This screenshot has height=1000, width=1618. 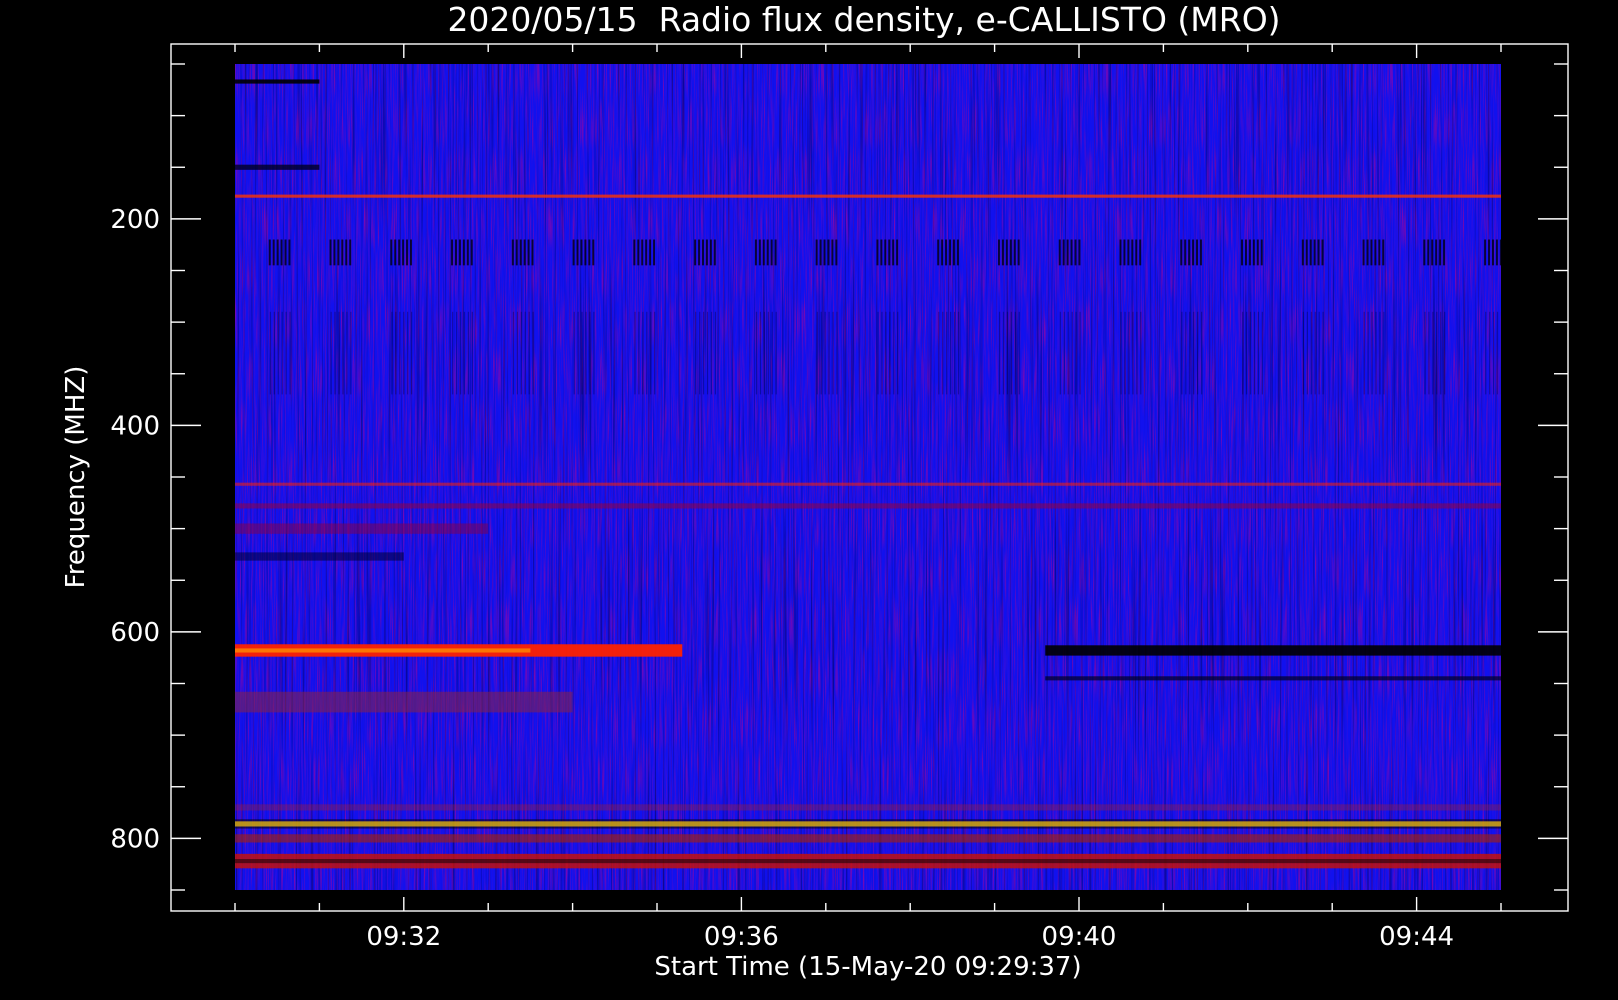 I want to click on y-tick-label: 800, so click(x=135, y=839).